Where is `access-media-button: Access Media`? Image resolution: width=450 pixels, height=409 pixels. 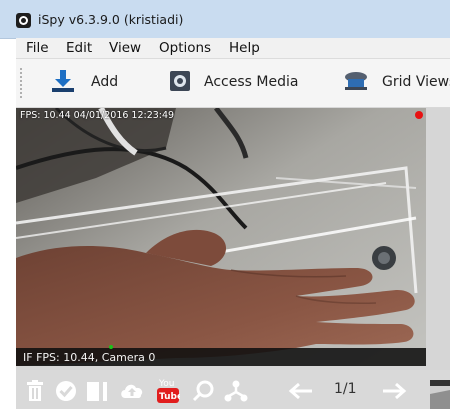 access-media-button: Access Media is located at coordinates (236, 83).